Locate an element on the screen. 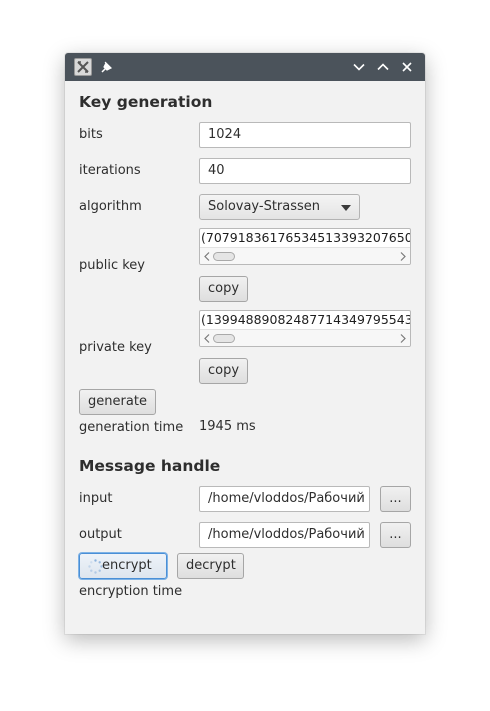 The image size is (490, 711). private-key-field: (13994889082487714349795543 is located at coordinates (305, 328).